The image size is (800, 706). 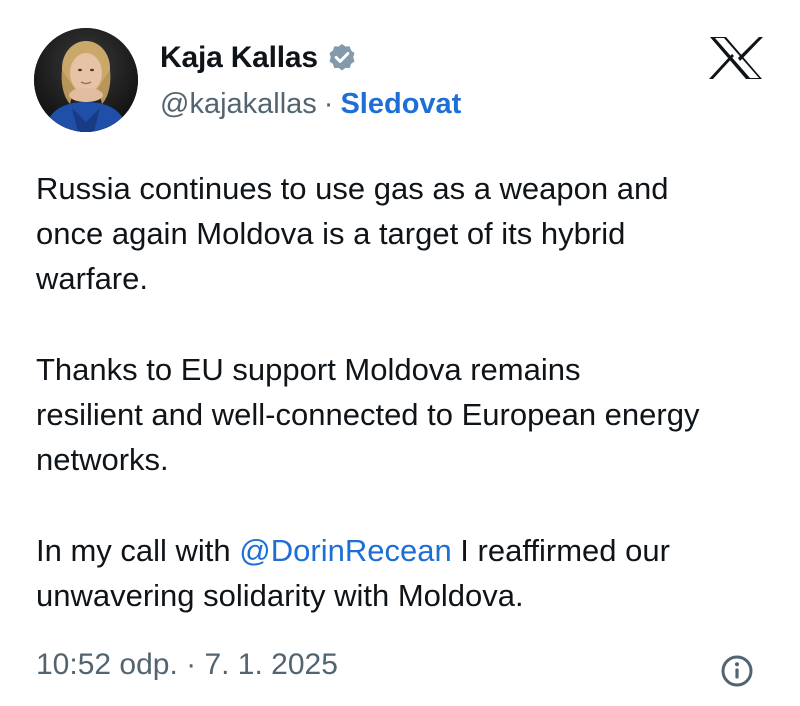 What do you see at coordinates (308, 369) in the screenshot?
I see `text-line: Thanks to EU support Moldova remains` at bounding box center [308, 369].